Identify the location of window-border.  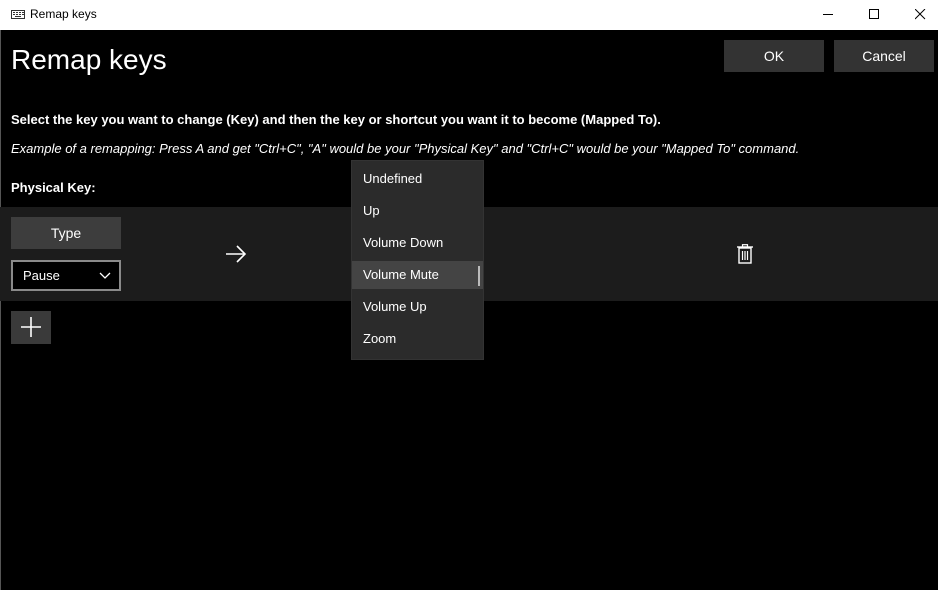
(0, 310).